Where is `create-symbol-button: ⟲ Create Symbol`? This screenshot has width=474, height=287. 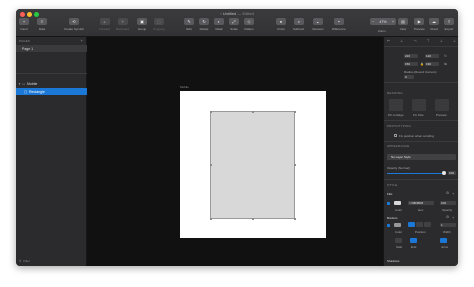 create-symbol-button: ⟲ Create Symbol is located at coordinates (74, 27).